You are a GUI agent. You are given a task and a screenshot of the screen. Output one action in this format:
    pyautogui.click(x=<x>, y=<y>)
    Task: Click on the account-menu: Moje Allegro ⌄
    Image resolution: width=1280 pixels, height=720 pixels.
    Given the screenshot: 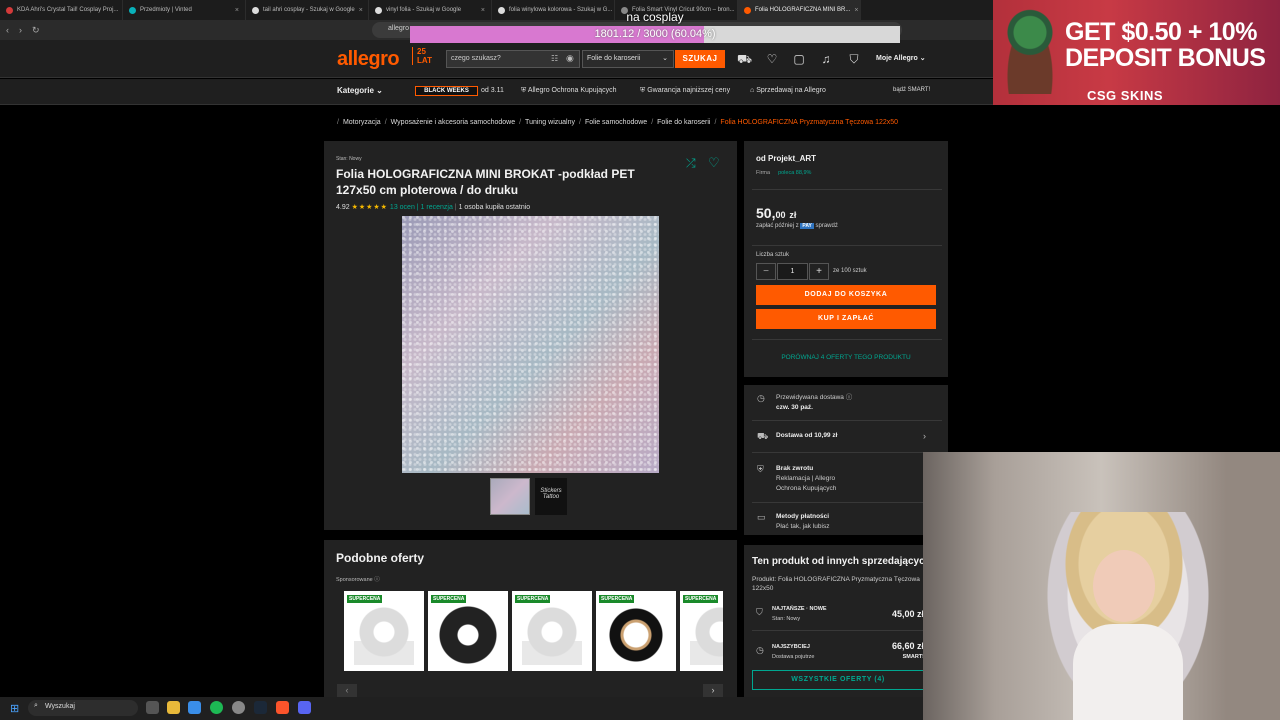 What is the action you would take?
    pyautogui.click(x=901, y=58)
    